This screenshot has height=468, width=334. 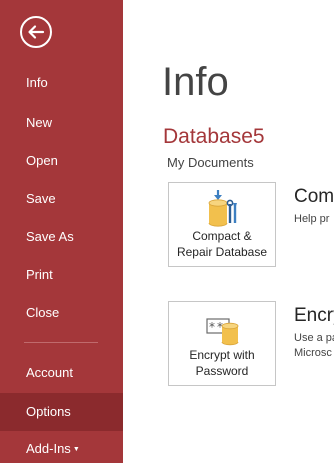 What do you see at coordinates (222, 244) in the screenshot?
I see `compact-repair-label: Compact & Repair Database` at bounding box center [222, 244].